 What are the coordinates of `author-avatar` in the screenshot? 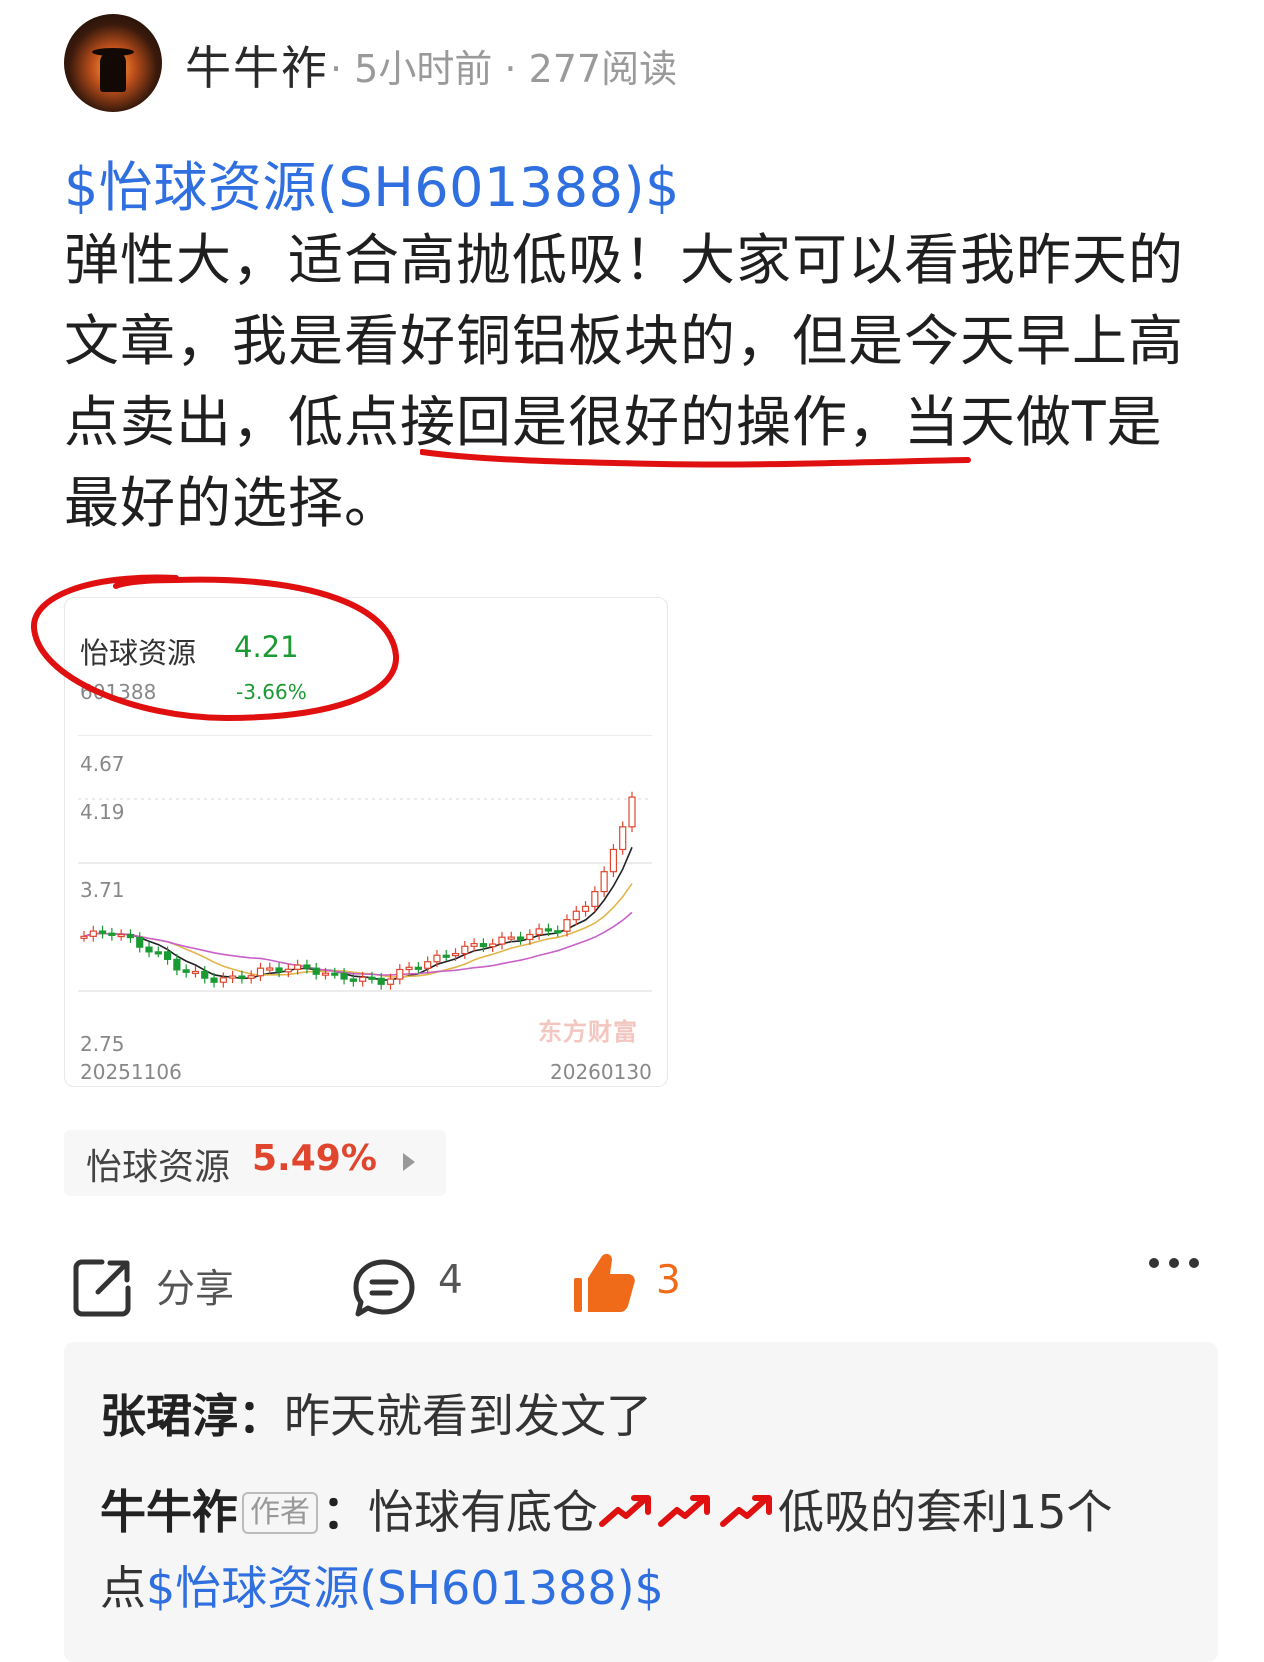 It's located at (113, 63).